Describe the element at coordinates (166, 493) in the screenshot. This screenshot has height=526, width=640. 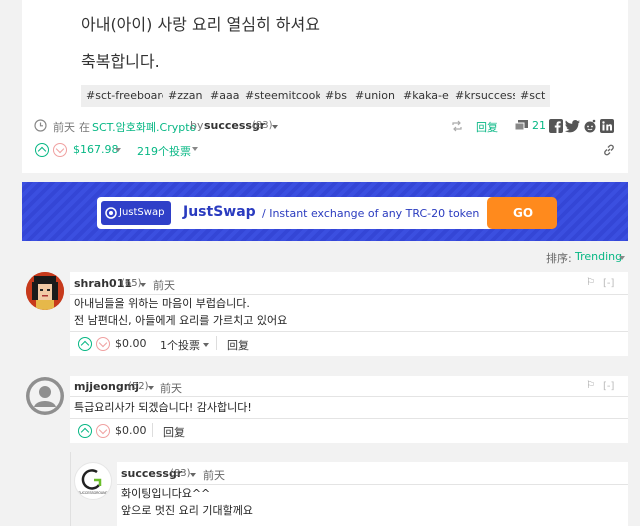
I see `comment-text-line-1: 화이팅입니다요^^` at that location.